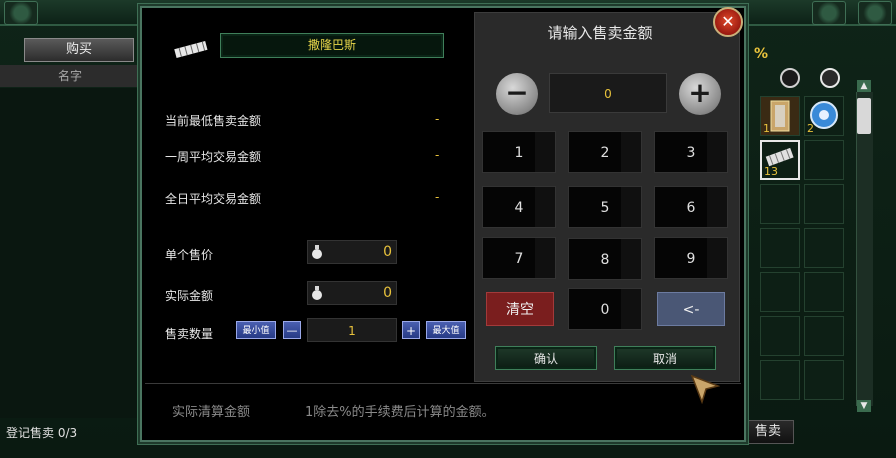  What do you see at coordinates (864, 249) in the screenshot?
I see `inventory-scrollbar` at bounding box center [864, 249].